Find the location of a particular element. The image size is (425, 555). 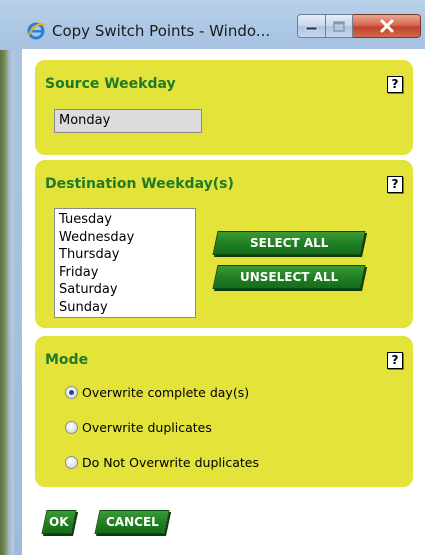

mode-option-do-not-overwrite: Do Not Overwrite duplicates is located at coordinates (162, 462).